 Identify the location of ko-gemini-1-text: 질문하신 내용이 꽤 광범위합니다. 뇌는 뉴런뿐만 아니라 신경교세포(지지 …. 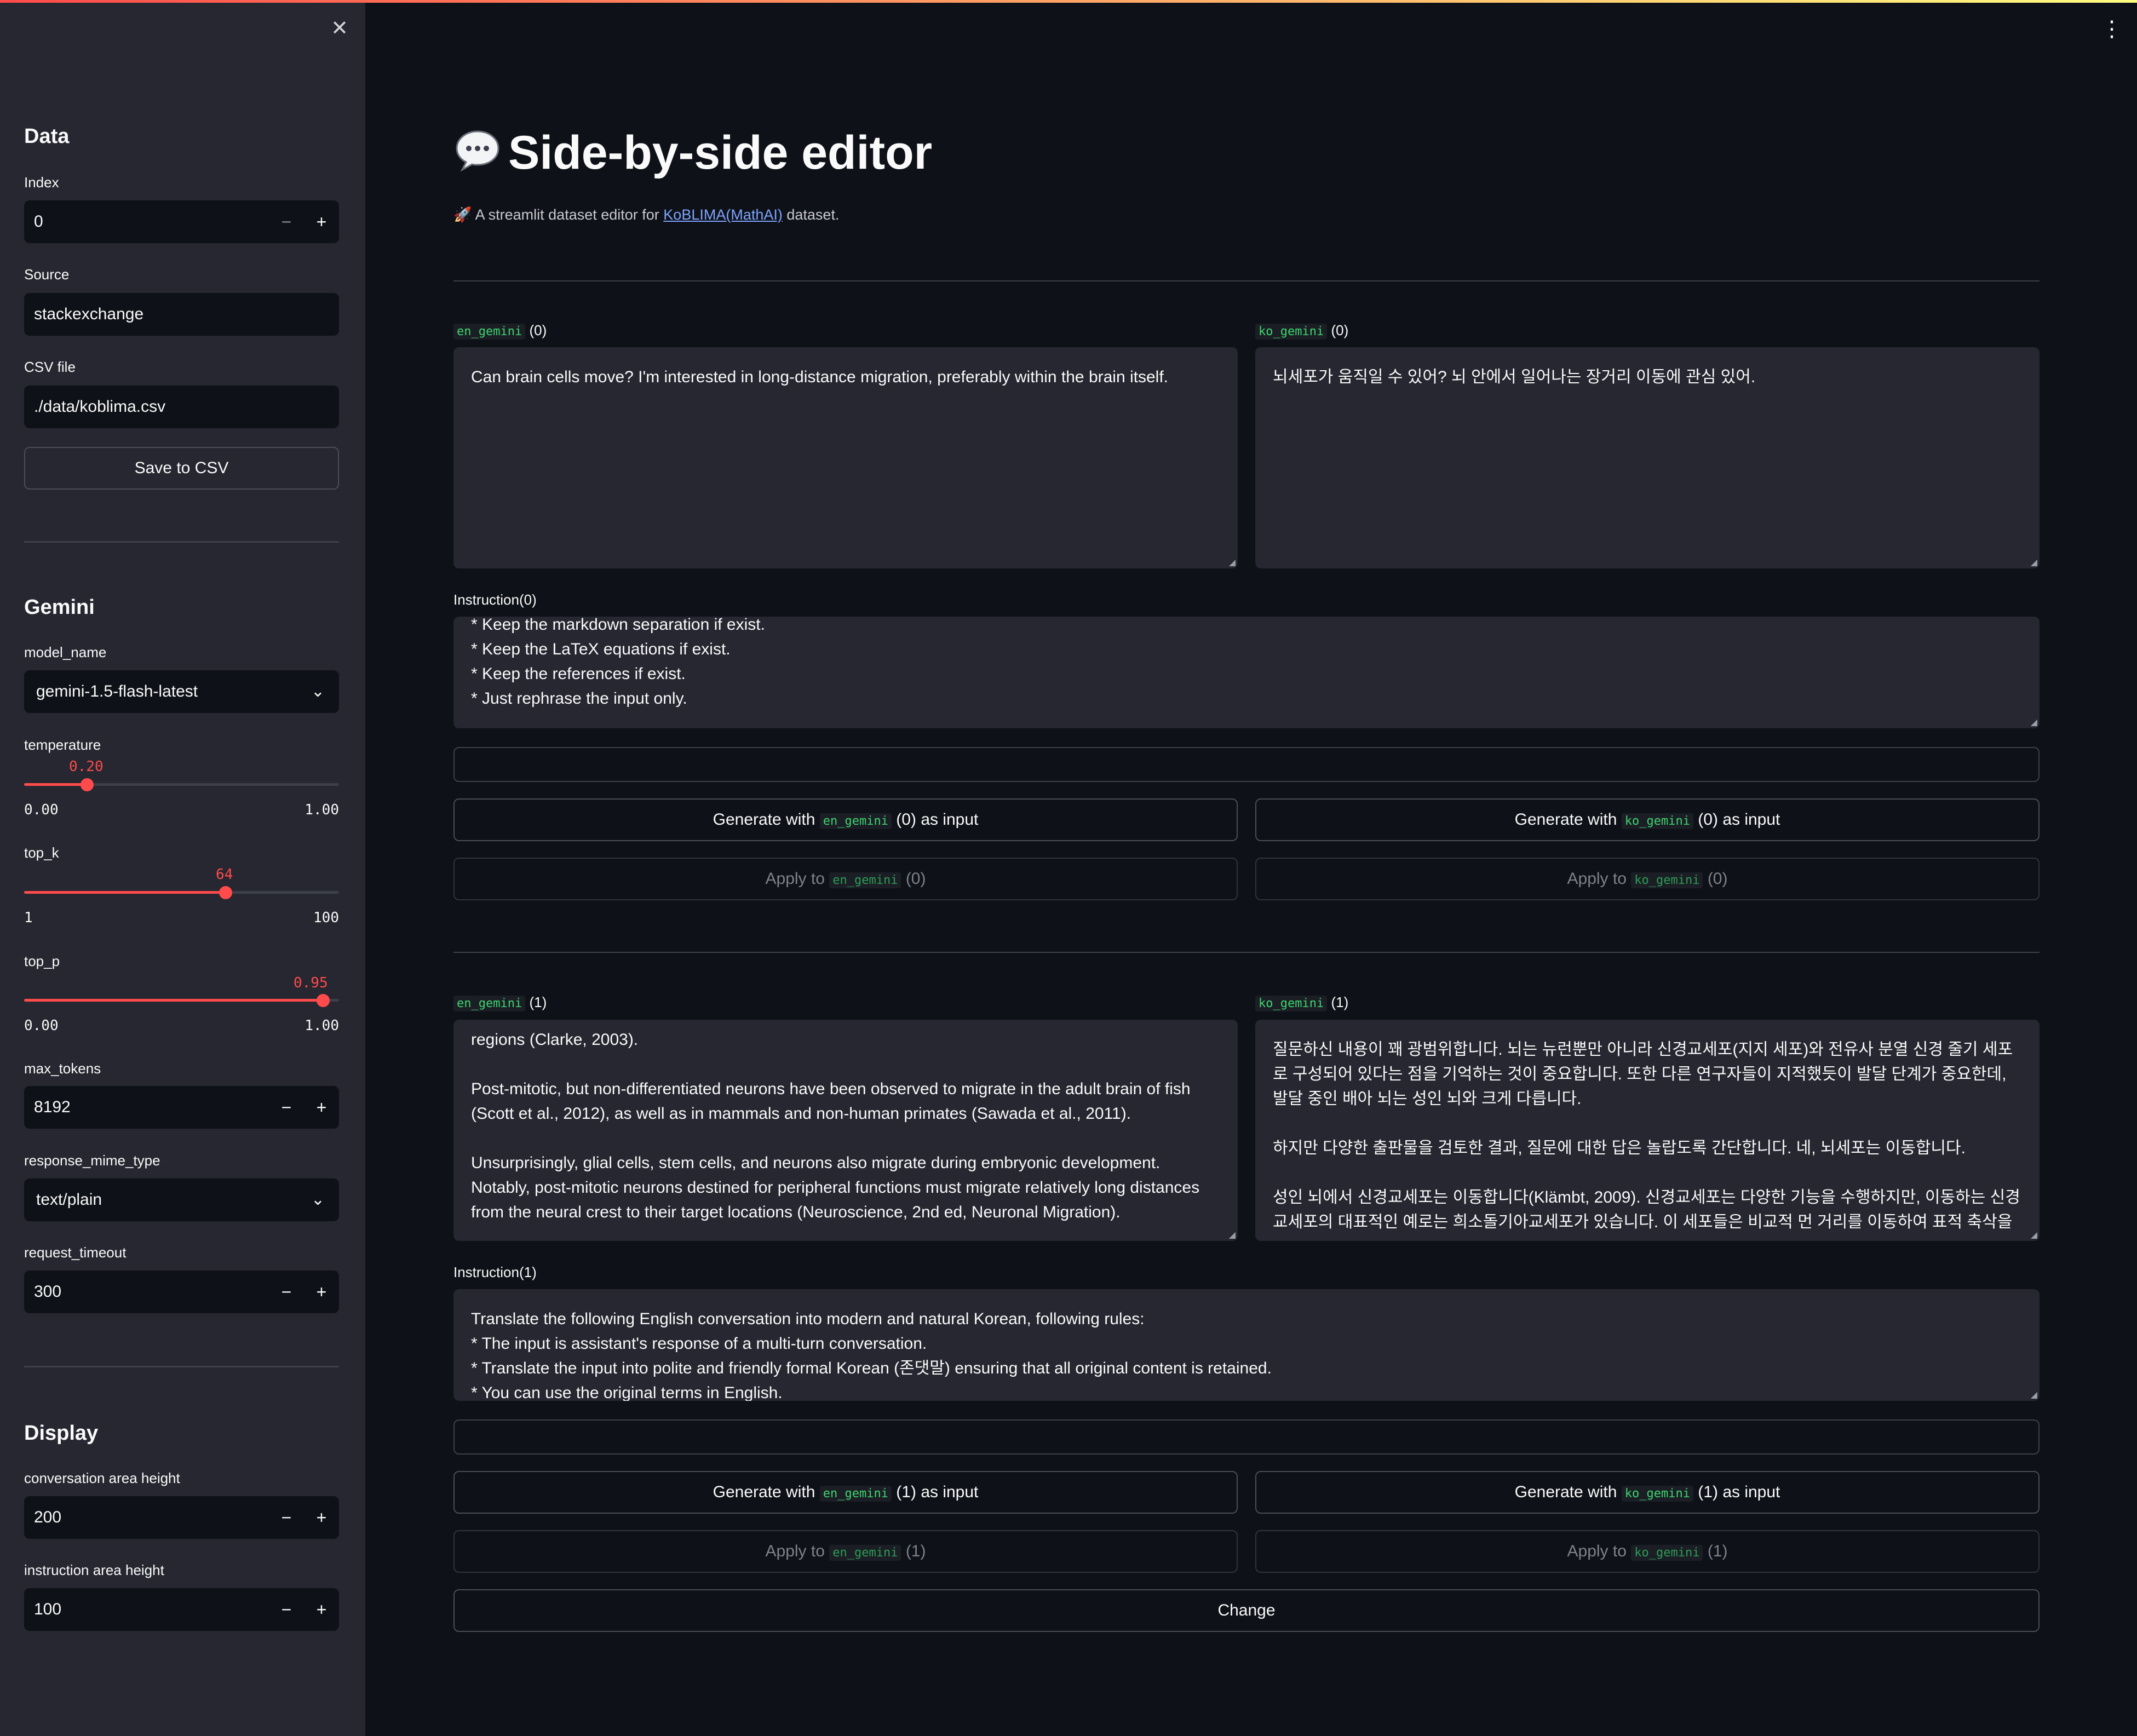
(1646, 1136).